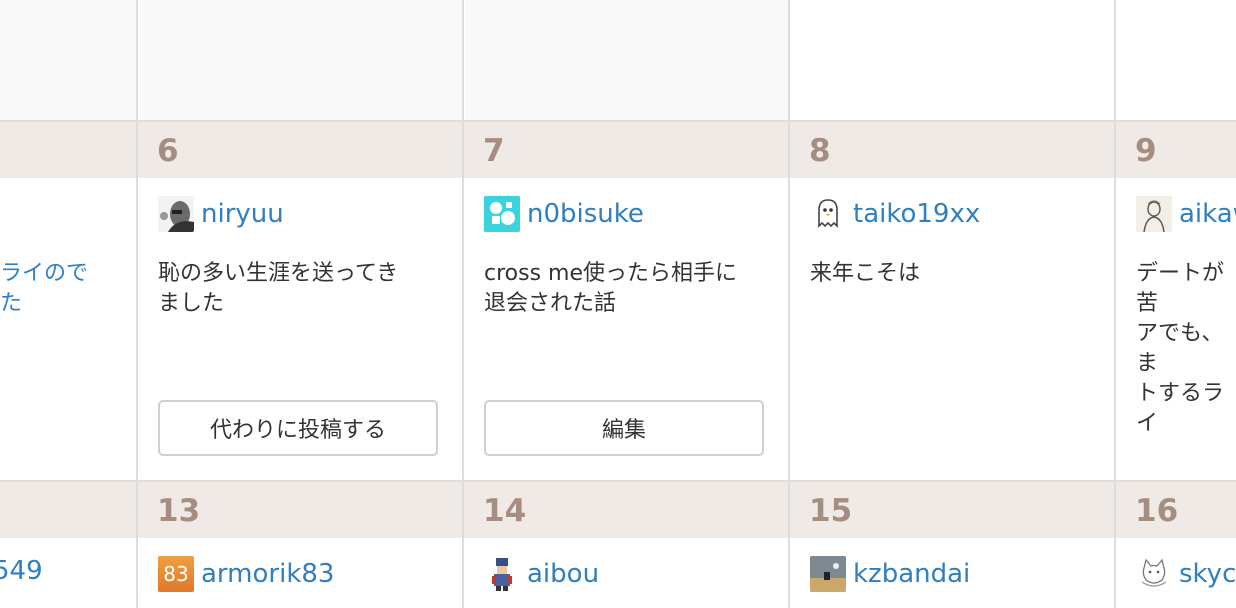 This screenshot has height=608, width=1236. I want to click on cat-sketch-avatar-icon, so click(1154, 574).